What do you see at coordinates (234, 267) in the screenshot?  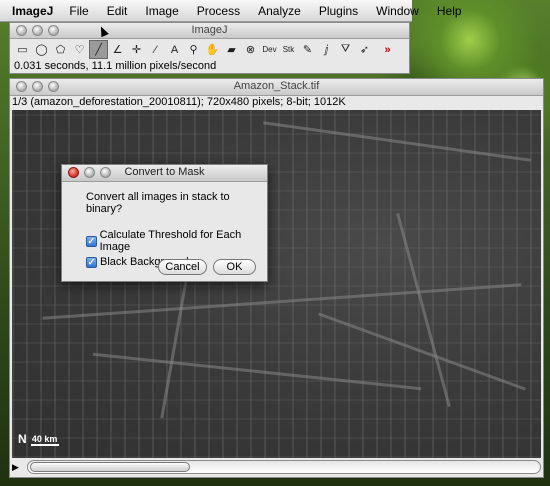 I see `ok-button: OK` at bounding box center [234, 267].